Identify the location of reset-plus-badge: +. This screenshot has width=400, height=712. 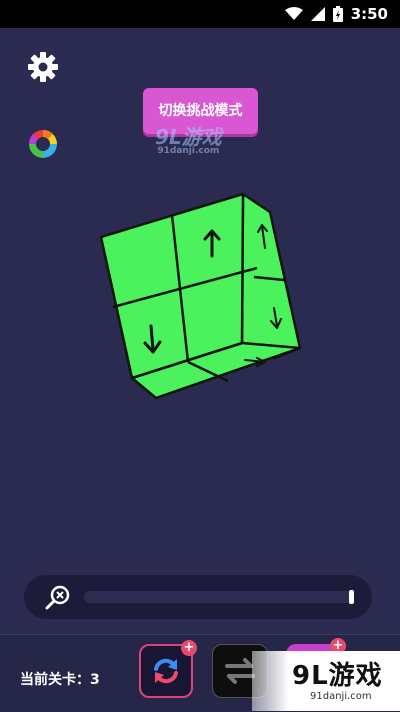
(189, 648).